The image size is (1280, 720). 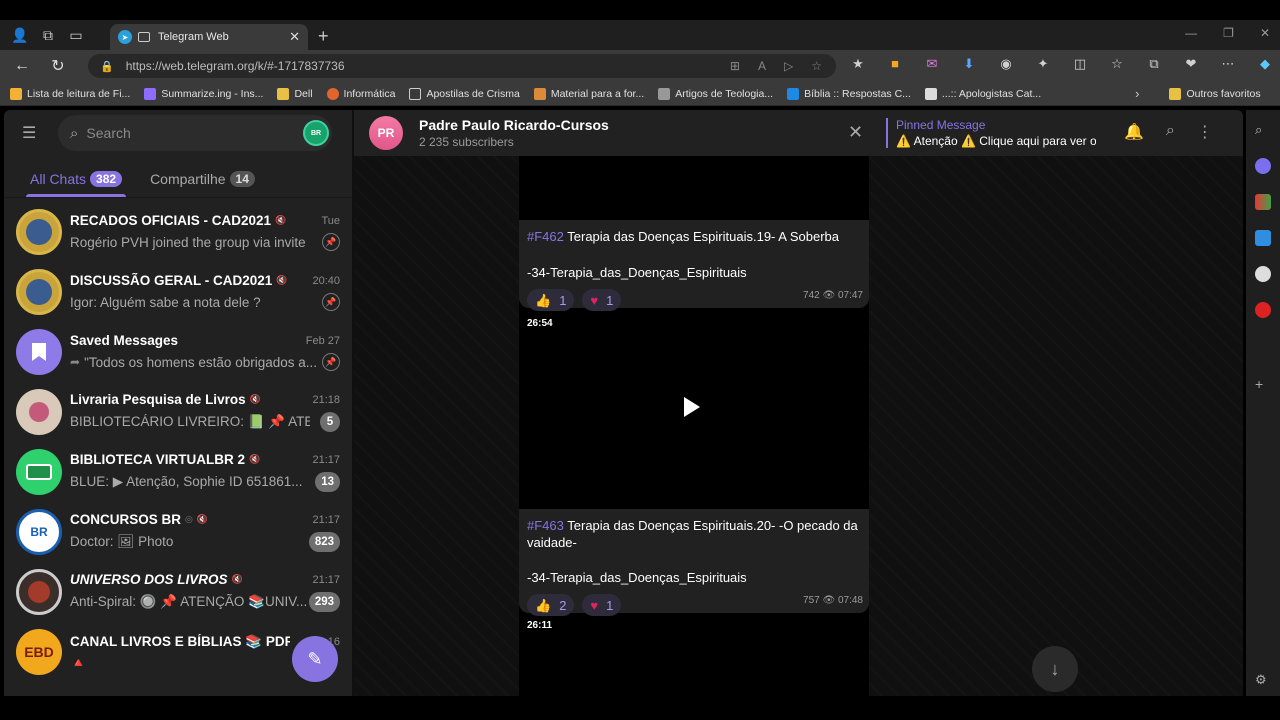 I want to click on channel-avatar: PR, so click(x=386, y=133).